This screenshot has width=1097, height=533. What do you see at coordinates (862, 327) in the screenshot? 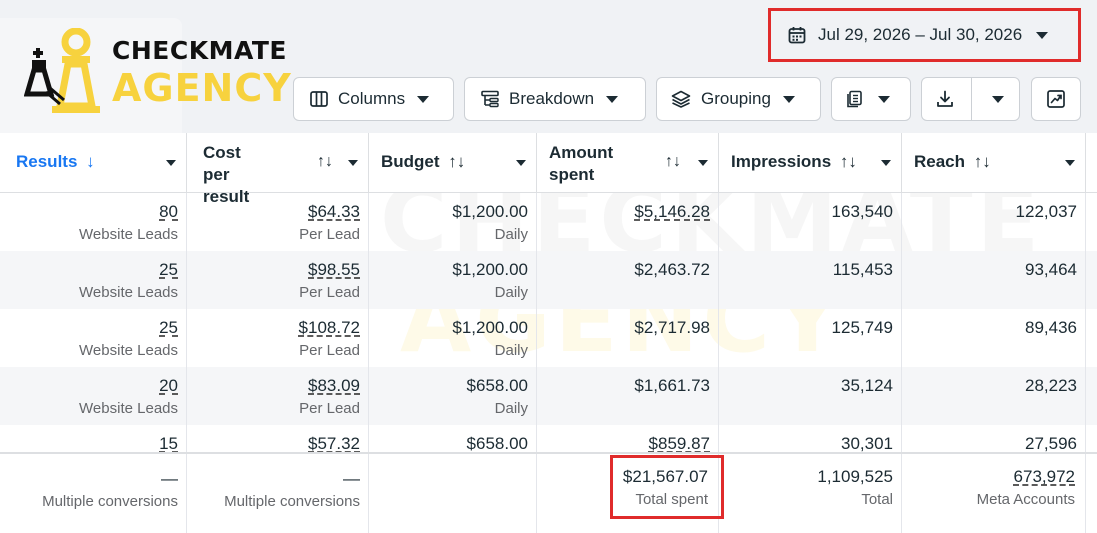
I see `impressions-value: 125,749` at bounding box center [862, 327].